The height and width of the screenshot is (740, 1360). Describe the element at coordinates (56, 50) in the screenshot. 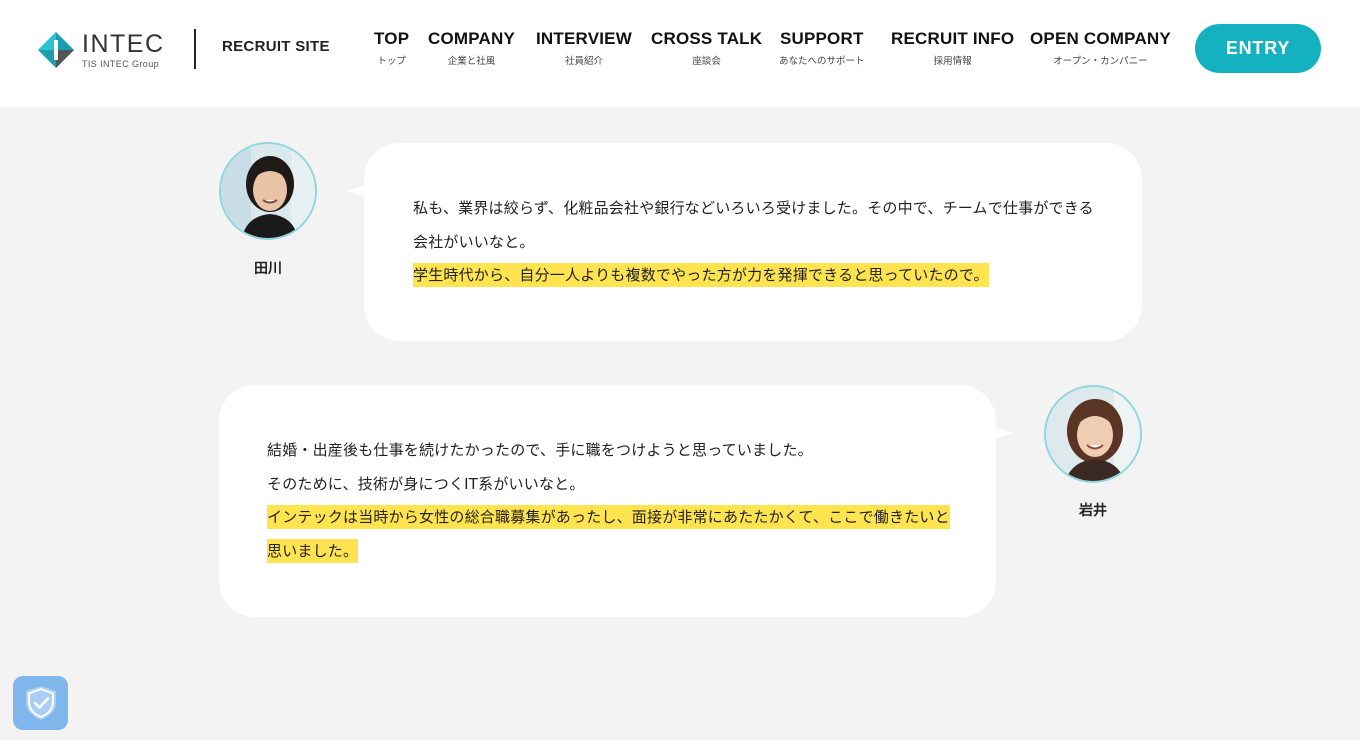

I see `intec-logo-icon` at that location.